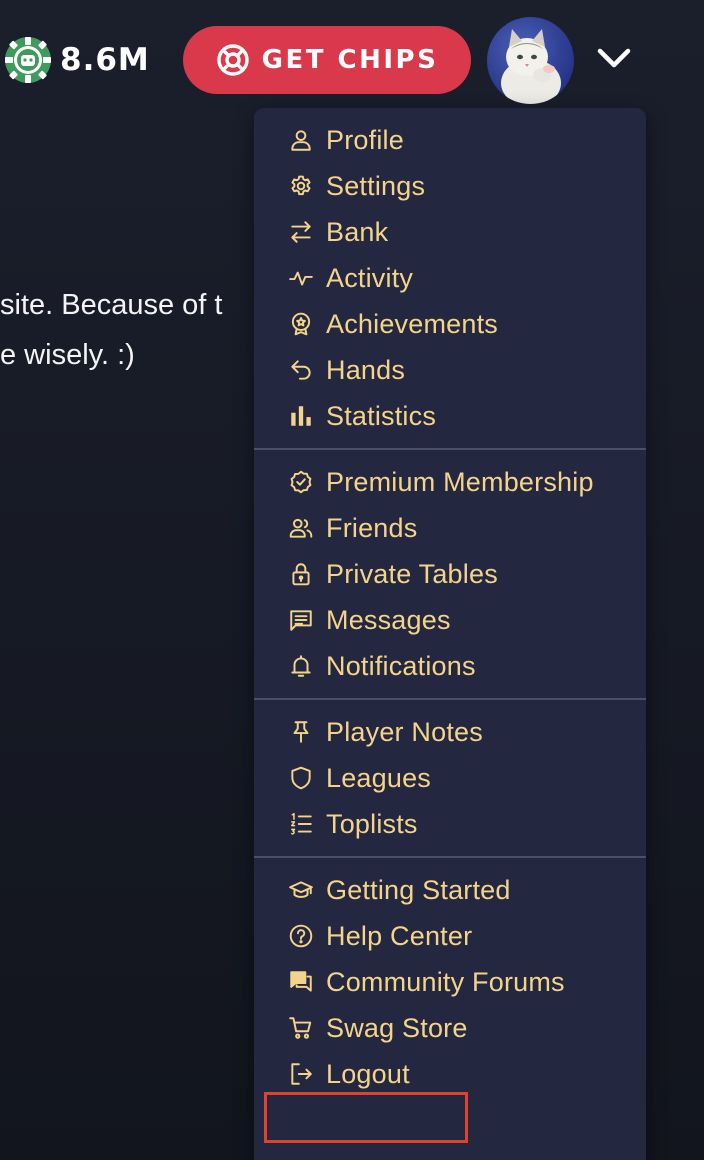 This screenshot has width=704, height=1160. I want to click on menu-item-label: Toplists, so click(372, 823).